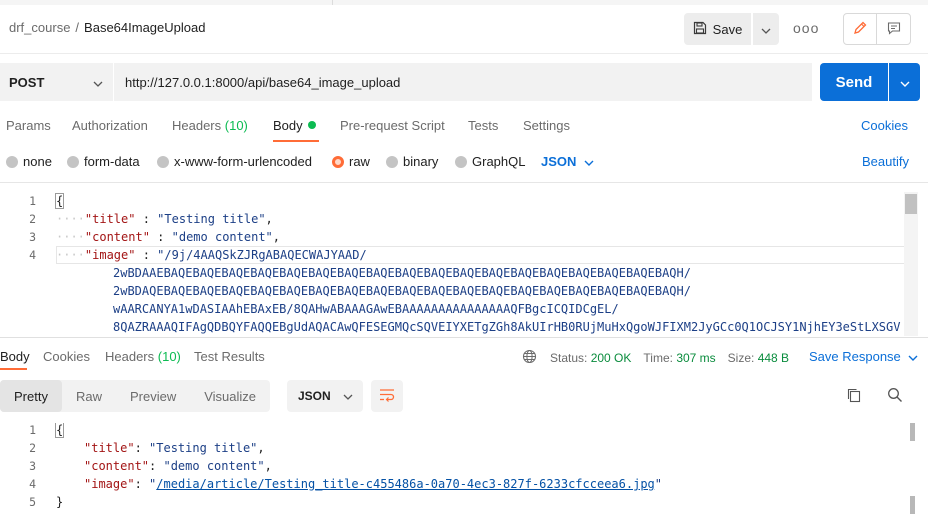 The width and height of the screenshot is (928, 517). What do you see at coordinates (727, 29) in the screenshot?
I see `save-label: Save` at bounding box center [727, 29].